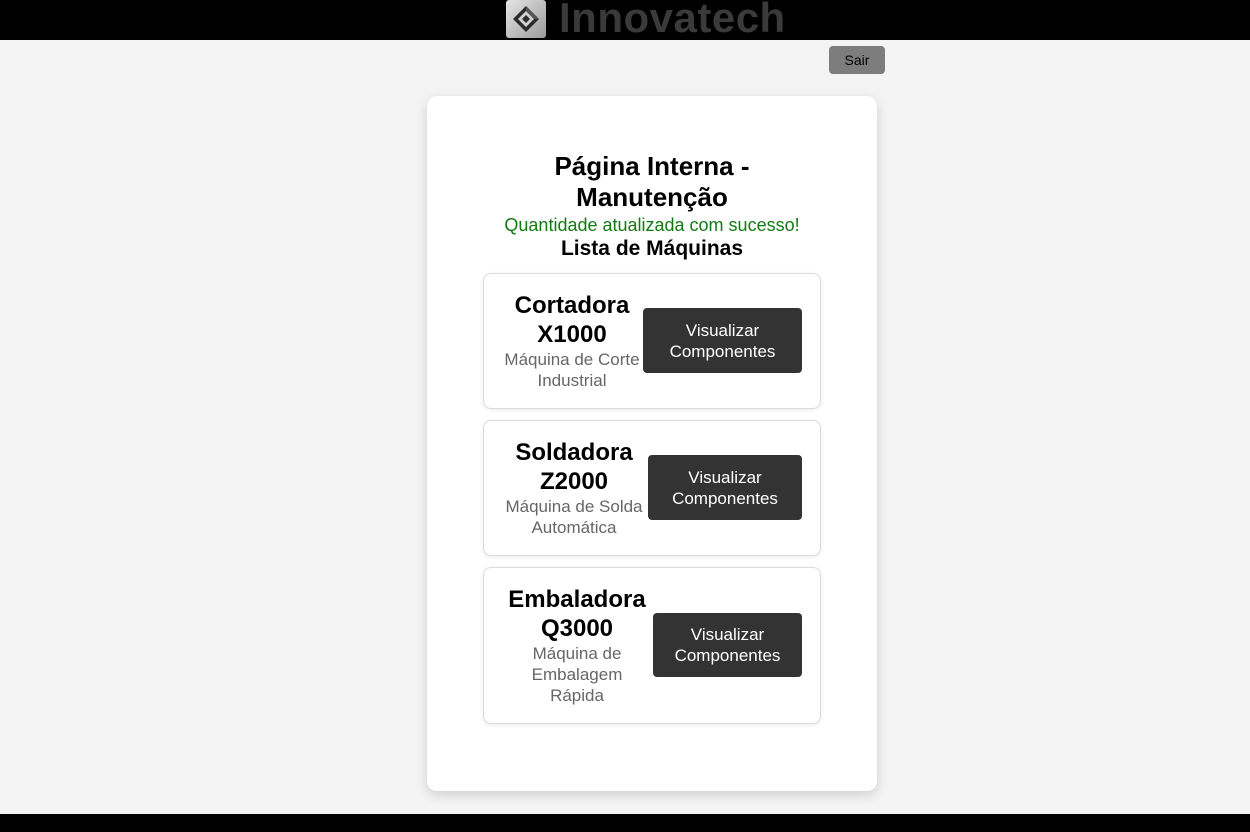 The width and height of the screenshot is (1250, 832). What do you see at coordinates (572, 320) in the screenshot?
I see `machine-name: Cortadora X1000` at bounding box center [572, 320].